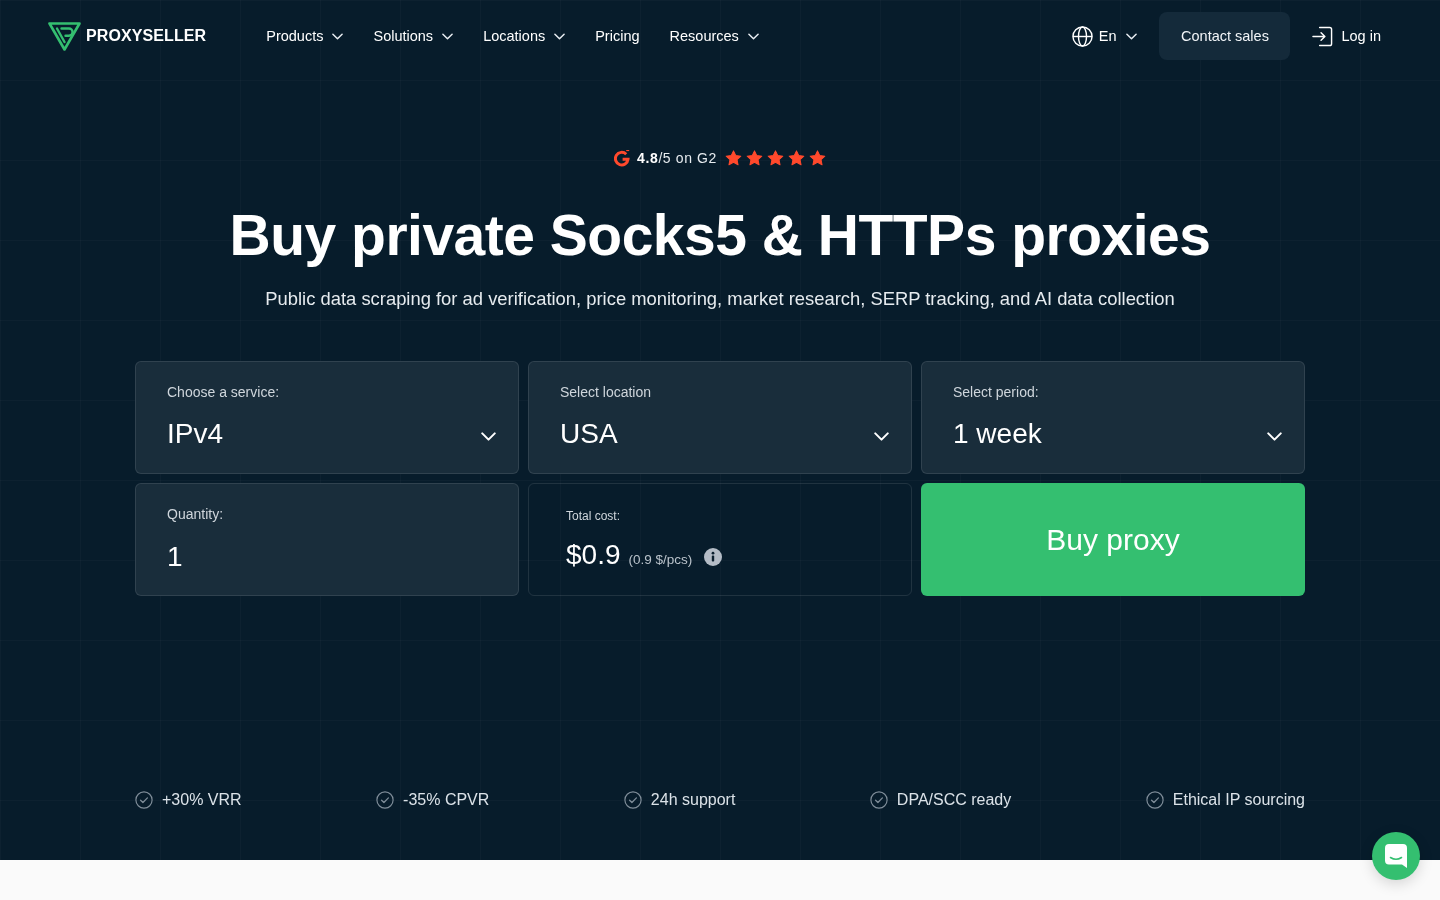 This screenshot has width=1440, height=900. Describe the element at coordinates (677, 158) in the screenshot. I see `rating-text: 4.8/5 on G2` at that location.